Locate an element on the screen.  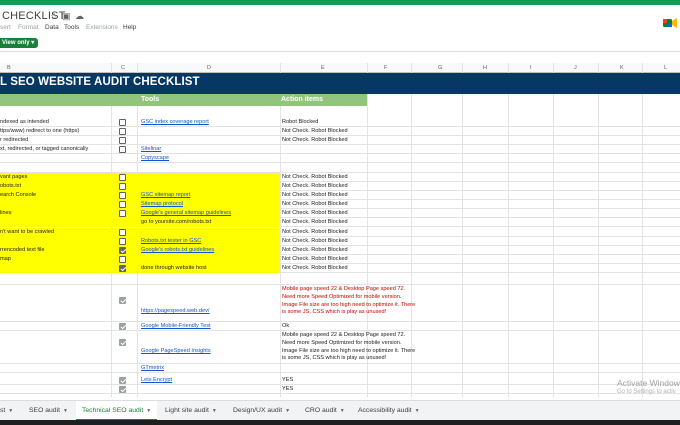
highlight-cell-c is located at coordinates (124, 222).